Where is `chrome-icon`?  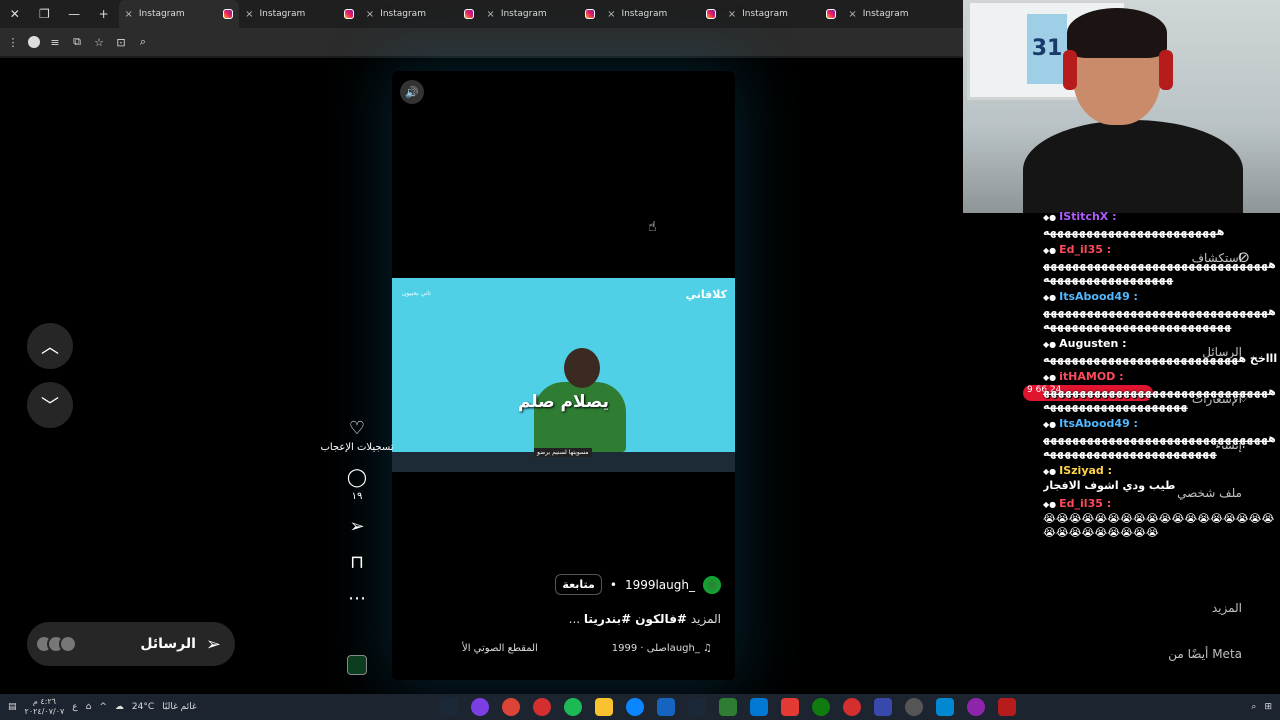
chrome-icon is located at coordinates (511, 707).